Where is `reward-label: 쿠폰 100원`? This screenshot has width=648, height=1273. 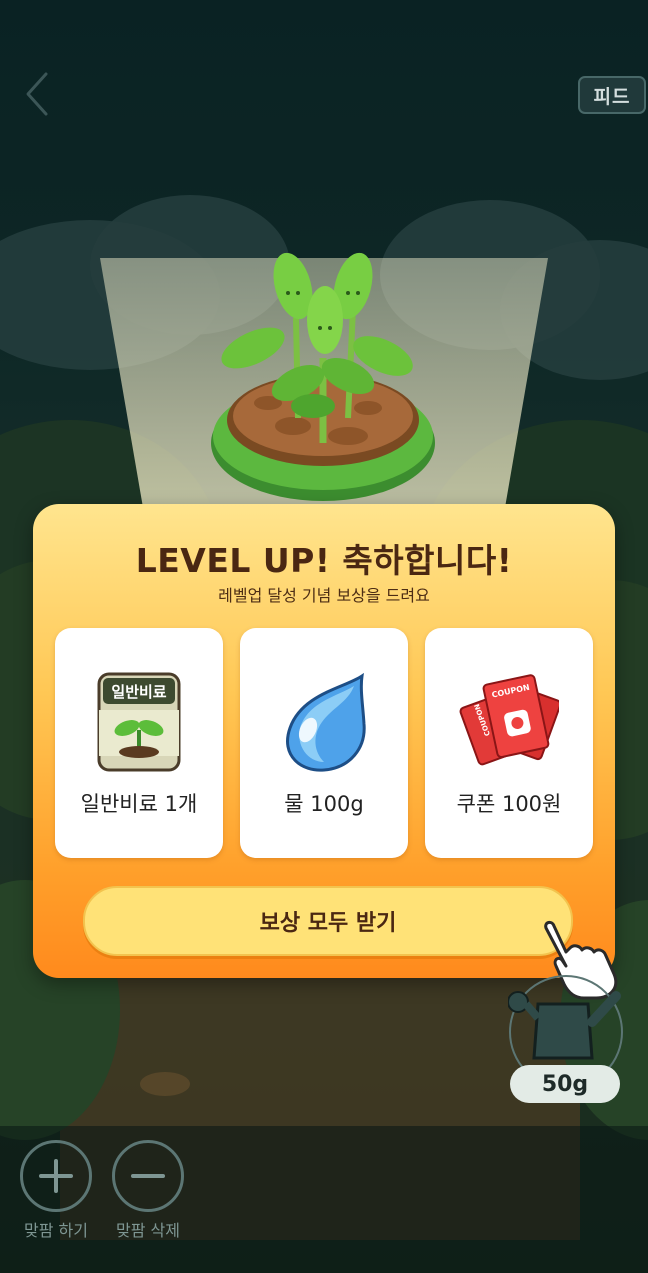 reward-label: 쿠폰 100원 is located at coordinates (509, 804).